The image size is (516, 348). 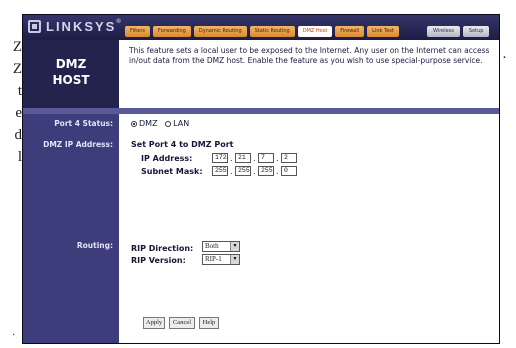 I want to click on tab-link-test: Link Test, so click(x=383, y=31).